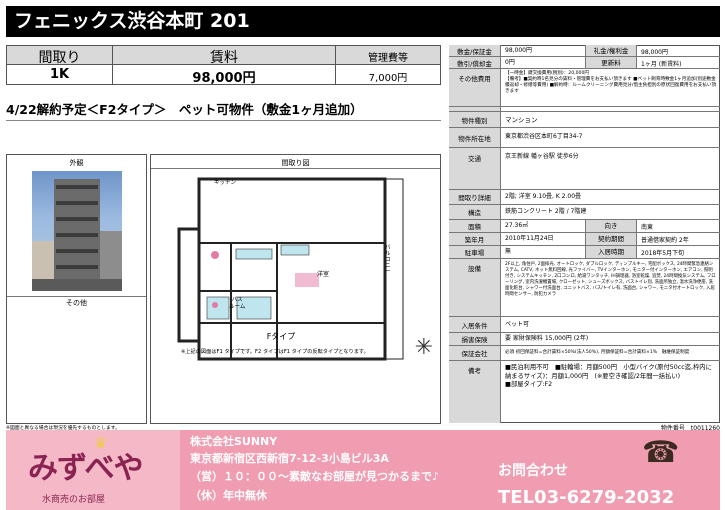 This screenshot has width=726, height=510. What do you see at coordinates (228, 495) in the screenshot?
I see `ad-holiday: （休）年中無休` at bounding box center [228, 495].